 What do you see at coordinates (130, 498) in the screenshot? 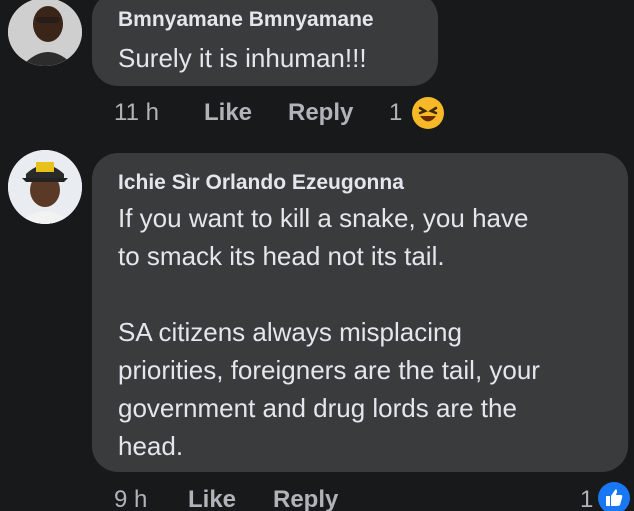
I see `comment-timestamp: 9 h` at bounding box center [130, 498].